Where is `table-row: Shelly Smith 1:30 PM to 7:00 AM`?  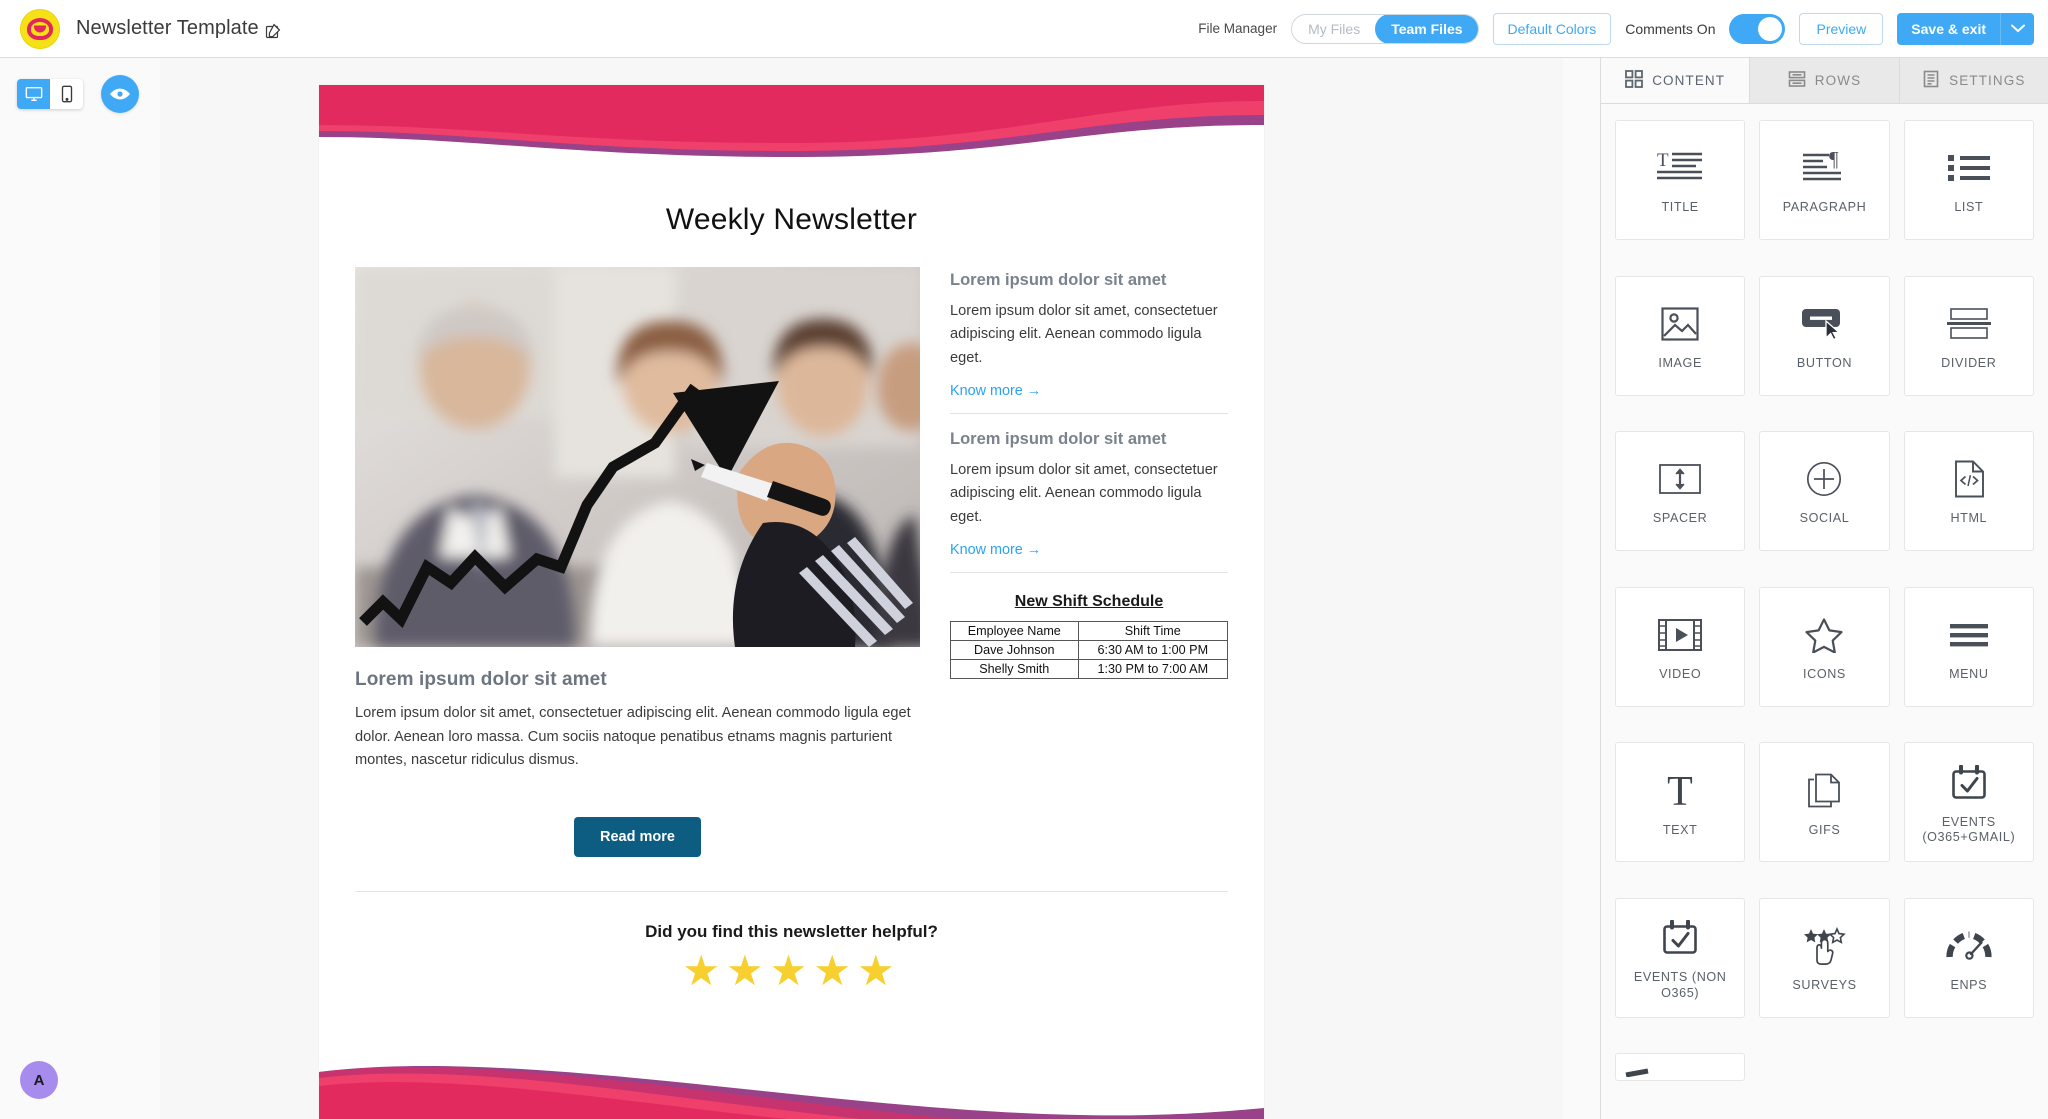 table-row: Shelly Smith 1:30 PM to 7:00 AM is located at coordinates (1089, 669).